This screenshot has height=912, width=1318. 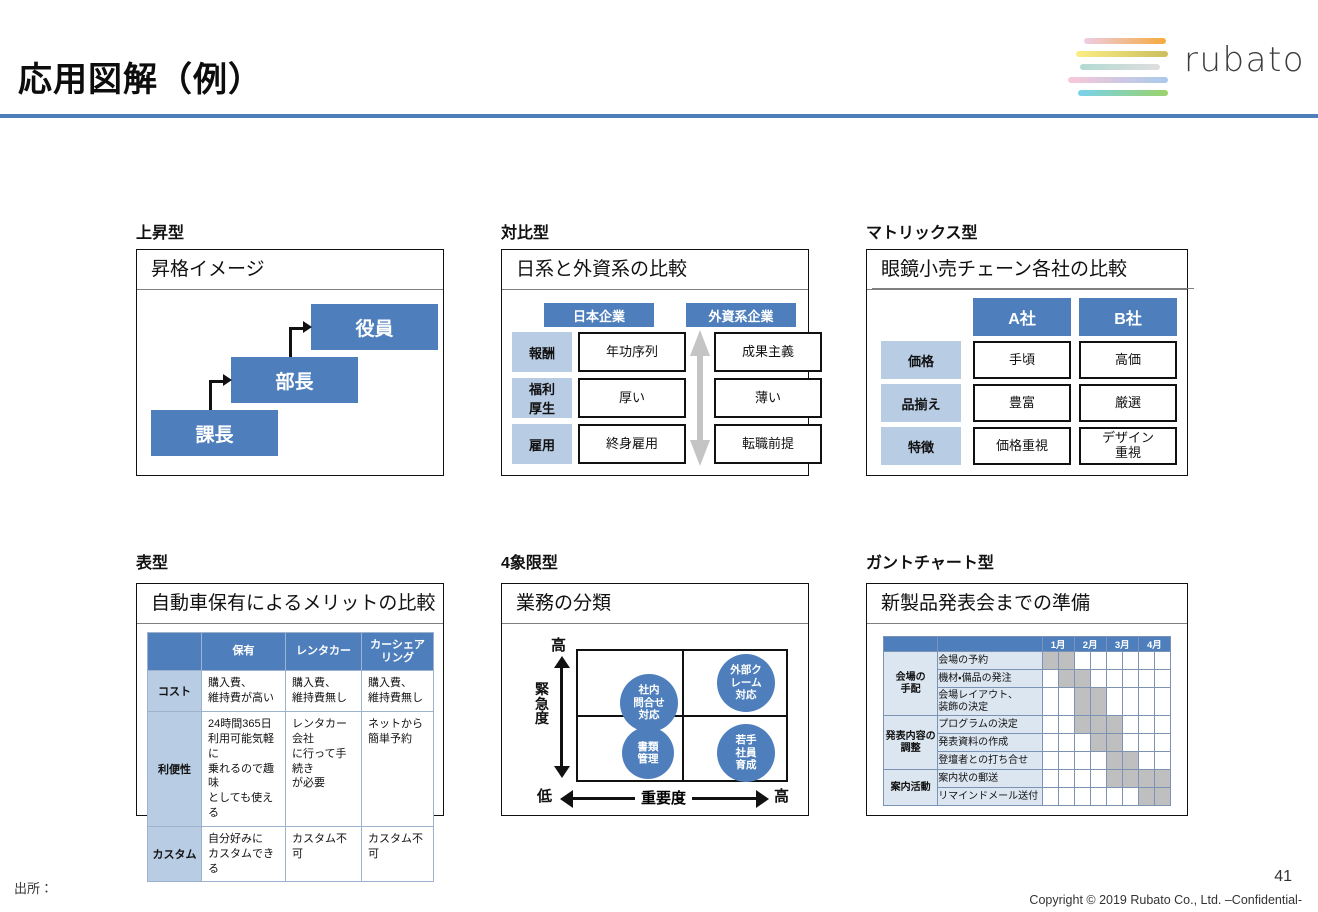 What do you see at coordinates (632, 398) in the screenshot?
I see `contrast-value-2-1: 厚い` at bounding box center [632, 398].